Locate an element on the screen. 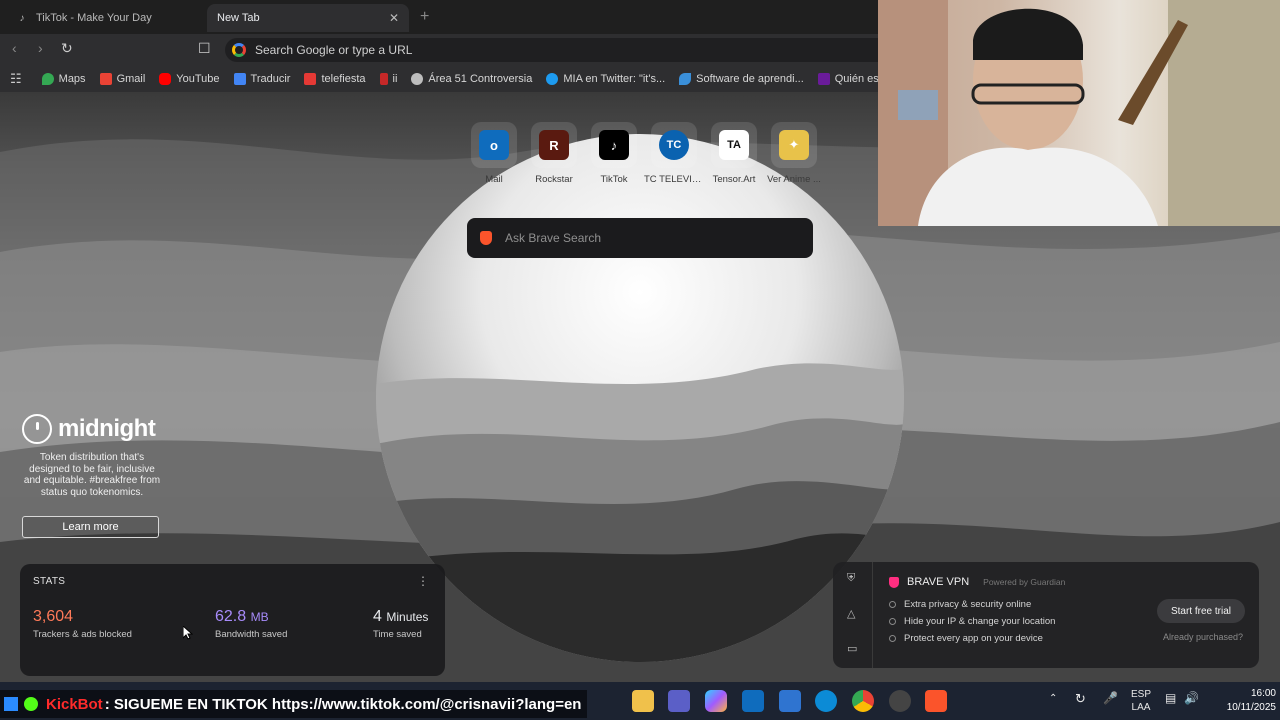 The width and height of the screenshot is (1280, 720). bookmark-area51: Área 51 Controversia is located at coordinates (471, 79).